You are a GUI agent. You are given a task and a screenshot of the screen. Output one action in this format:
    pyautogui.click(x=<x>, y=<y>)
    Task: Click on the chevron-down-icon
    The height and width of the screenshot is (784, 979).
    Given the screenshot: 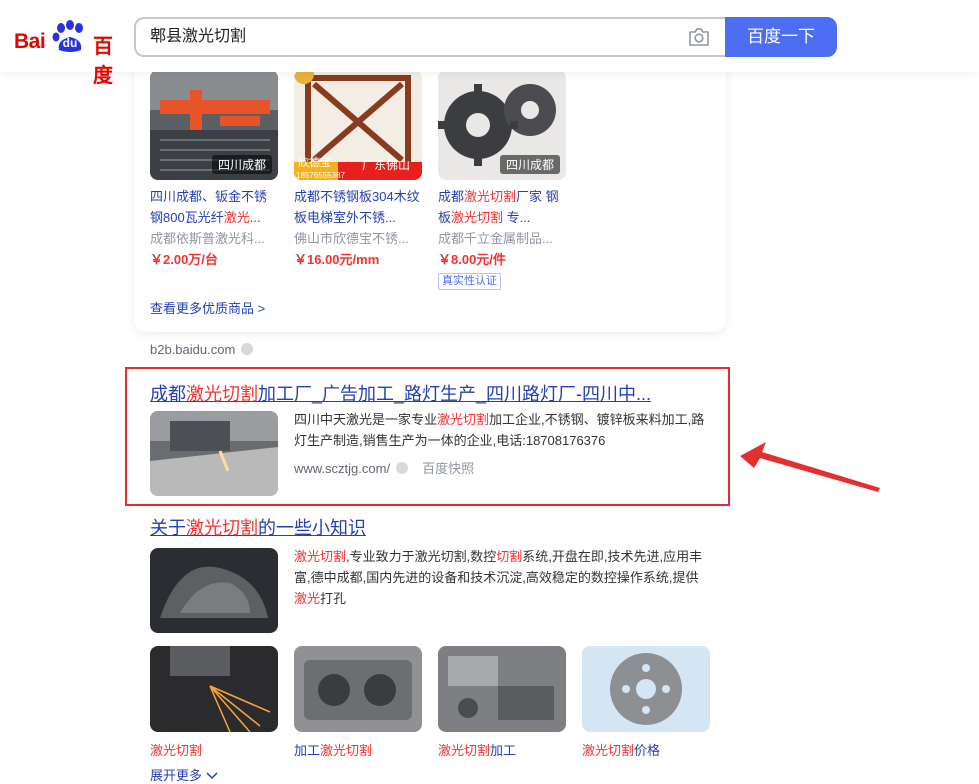 What is the action you would take?
    pyautogui.click(x=212, y=776)
    